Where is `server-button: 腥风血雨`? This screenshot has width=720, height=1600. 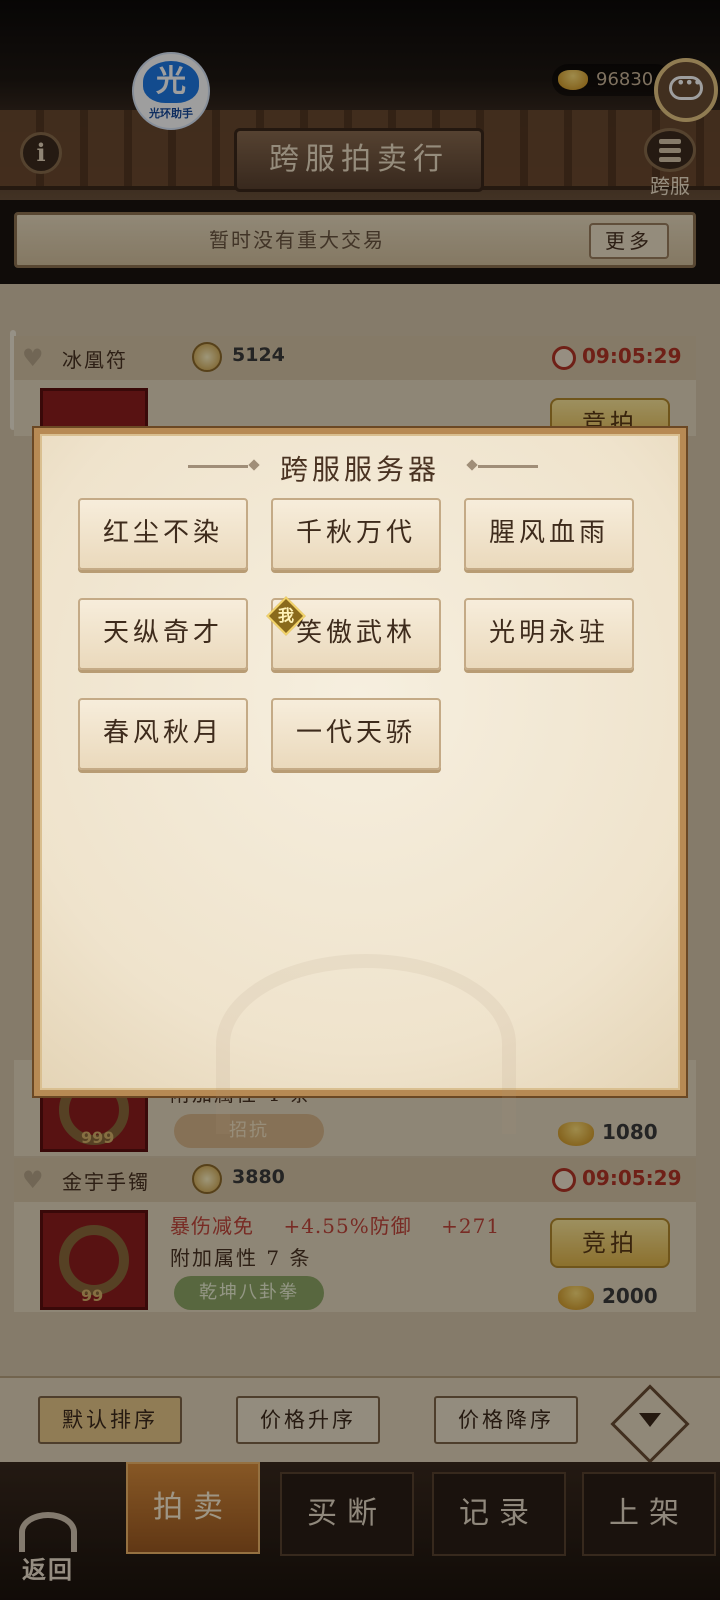
server-button: 腥风血雨 is located at coordinates (549, 534).